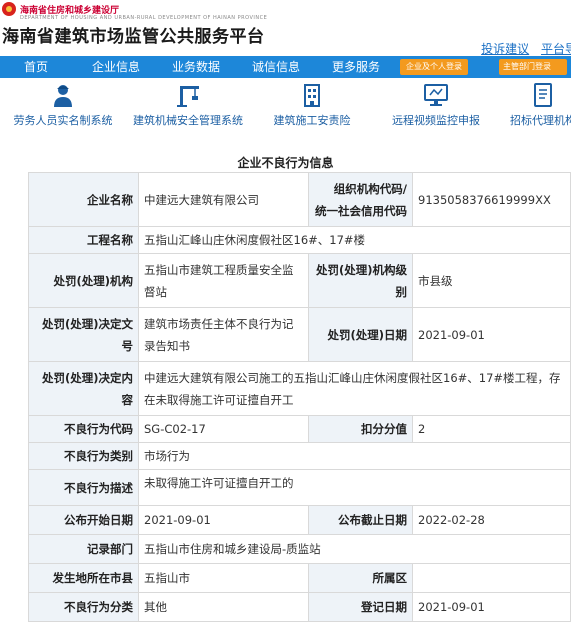  What do you see at coordinates (188, 120) in the screenshot?
I see `quick-label: 建筑机械安全管理系统` at bounding box center [188, 120].